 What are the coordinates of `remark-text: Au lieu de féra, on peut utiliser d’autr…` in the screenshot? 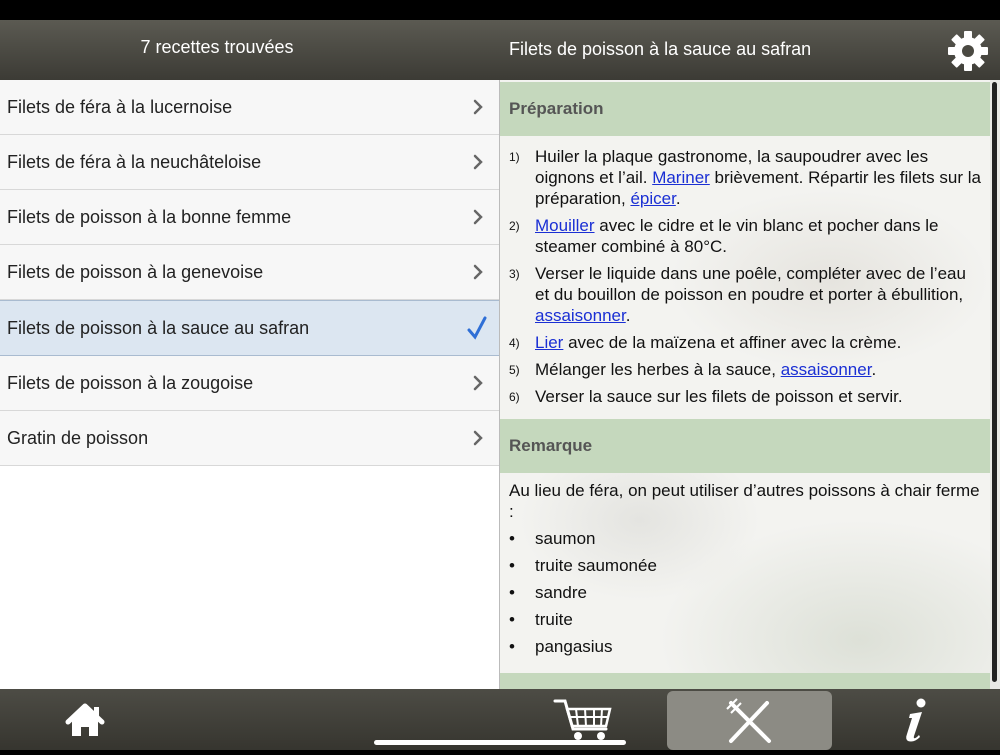 It's located at (744, 501).